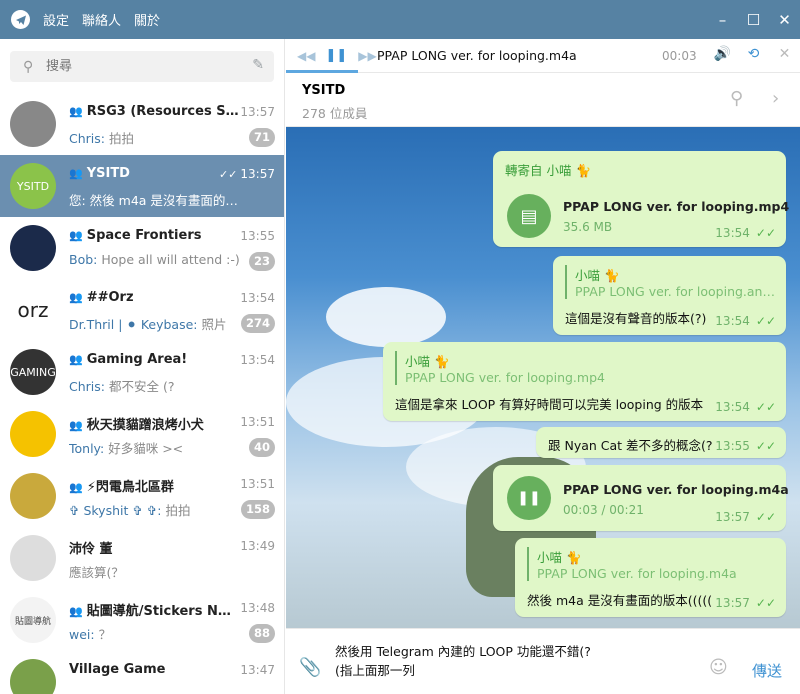 Image resolution: width=800 pixels, height=694 pixels. I want to click on chat-time: 13:51, so click(257, 484).